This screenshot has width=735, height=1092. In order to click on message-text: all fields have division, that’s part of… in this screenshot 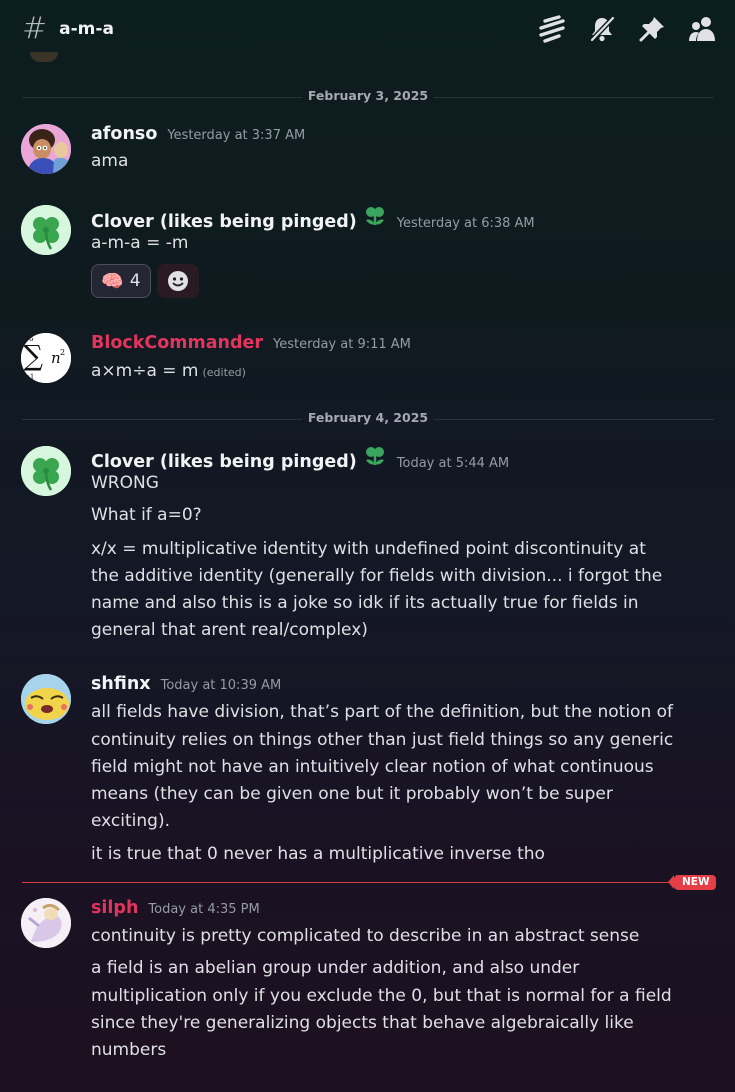, I will do `click(382, 712)`.